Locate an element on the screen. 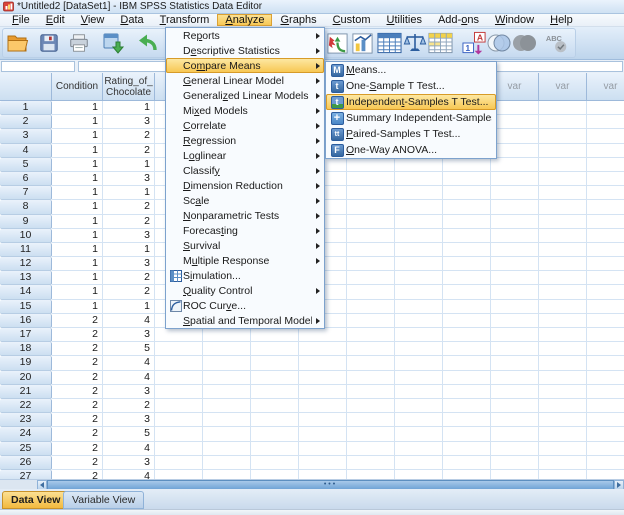 This screenshot has height=515, width=624. analyze-menu-item-quality-control: Quality Control is located at coordinates (245, 290).